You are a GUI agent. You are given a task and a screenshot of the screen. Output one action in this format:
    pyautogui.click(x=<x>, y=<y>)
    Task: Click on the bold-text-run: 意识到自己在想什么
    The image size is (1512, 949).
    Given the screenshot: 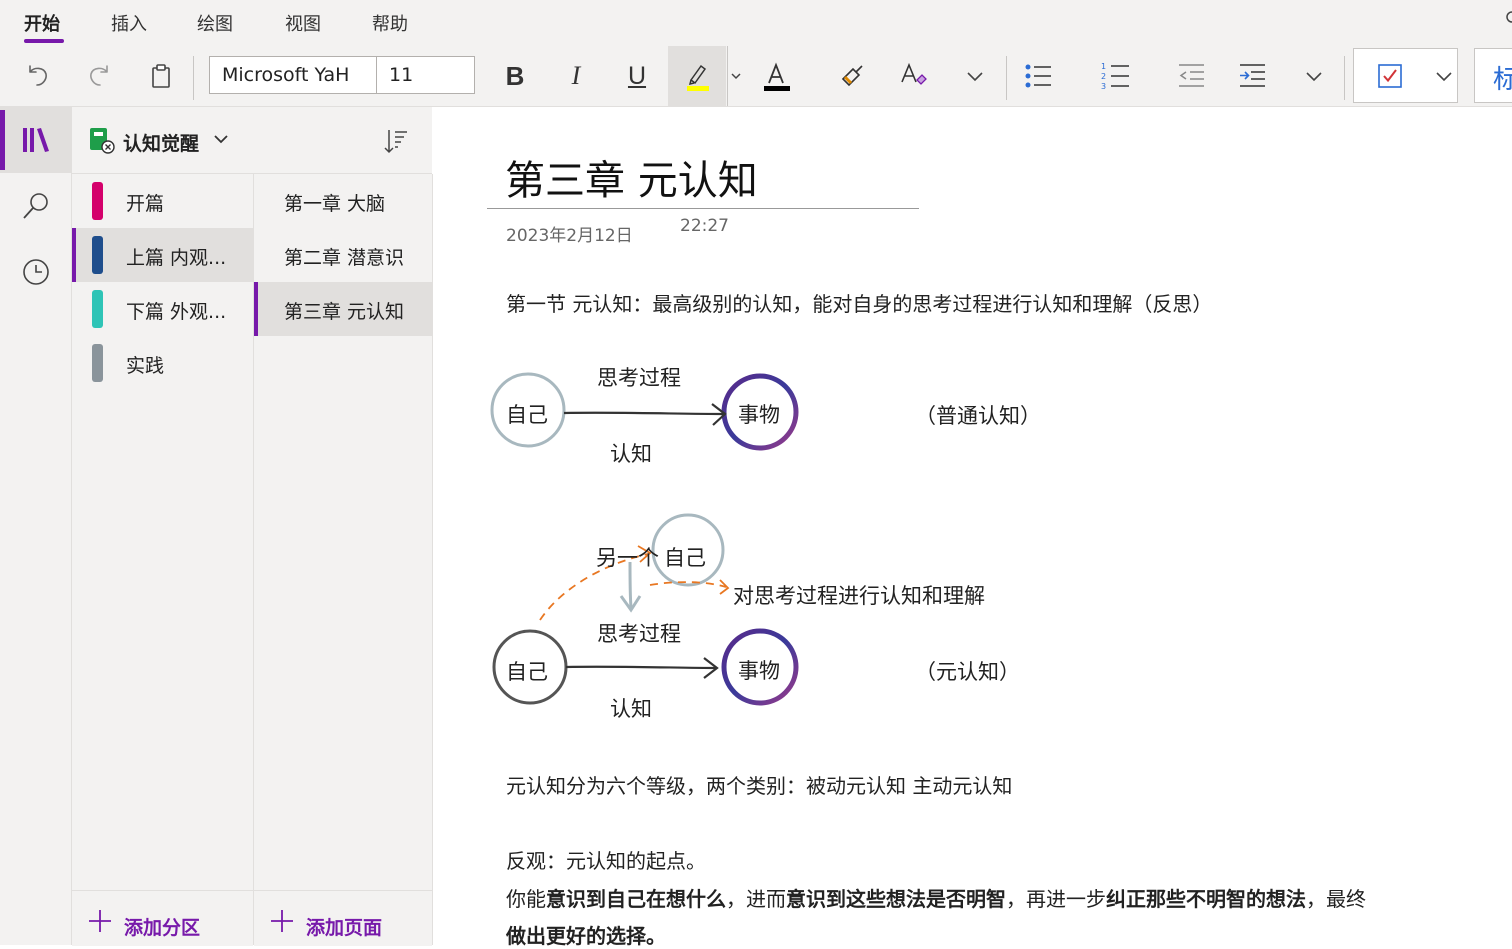 What is the action you would take?
    pyautogui.click(x=636, y=899)
    